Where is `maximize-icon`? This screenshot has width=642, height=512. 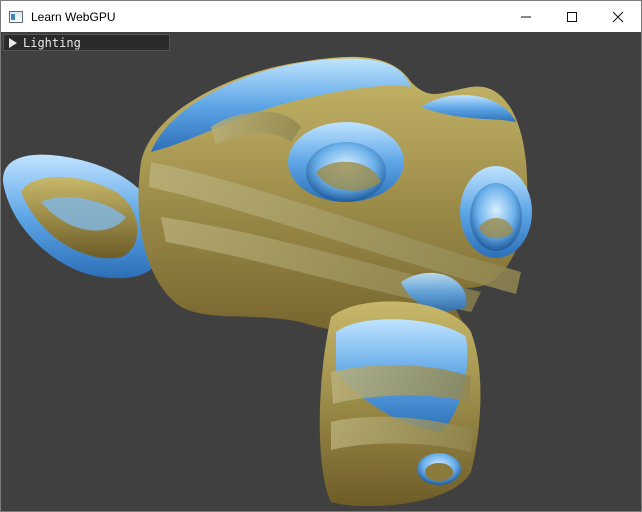 maximize-icon is located at coordinates (572, 16).